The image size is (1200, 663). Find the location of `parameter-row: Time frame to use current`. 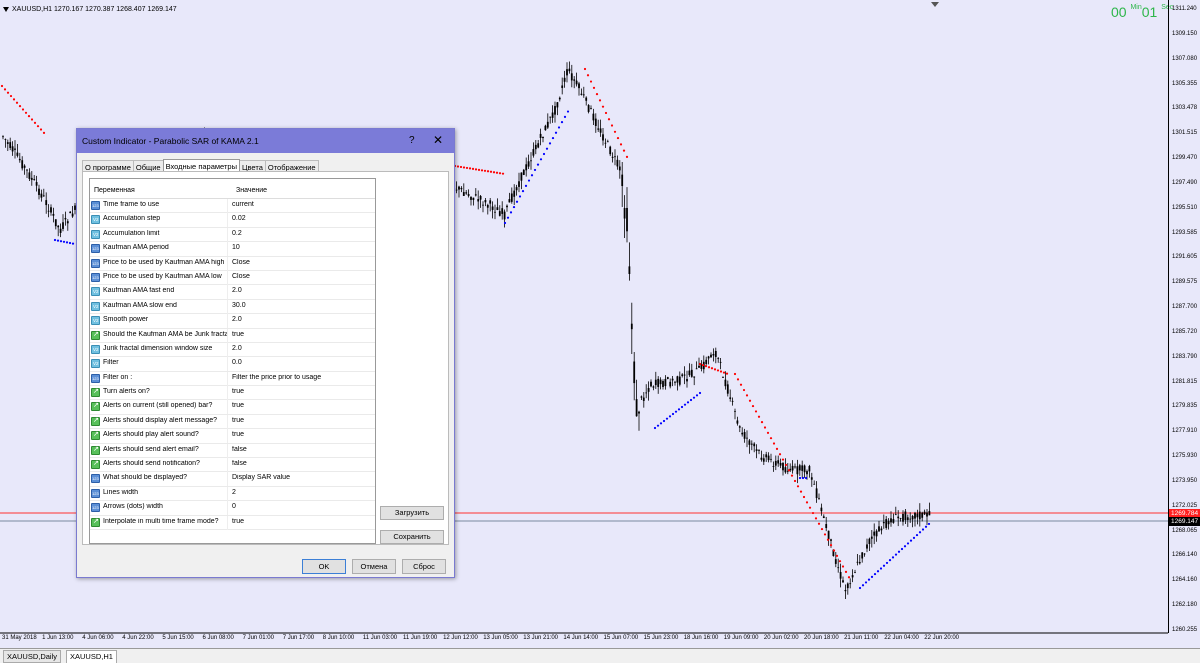

parameter-row: Time frame to use current is located at coordinates (232, 206).